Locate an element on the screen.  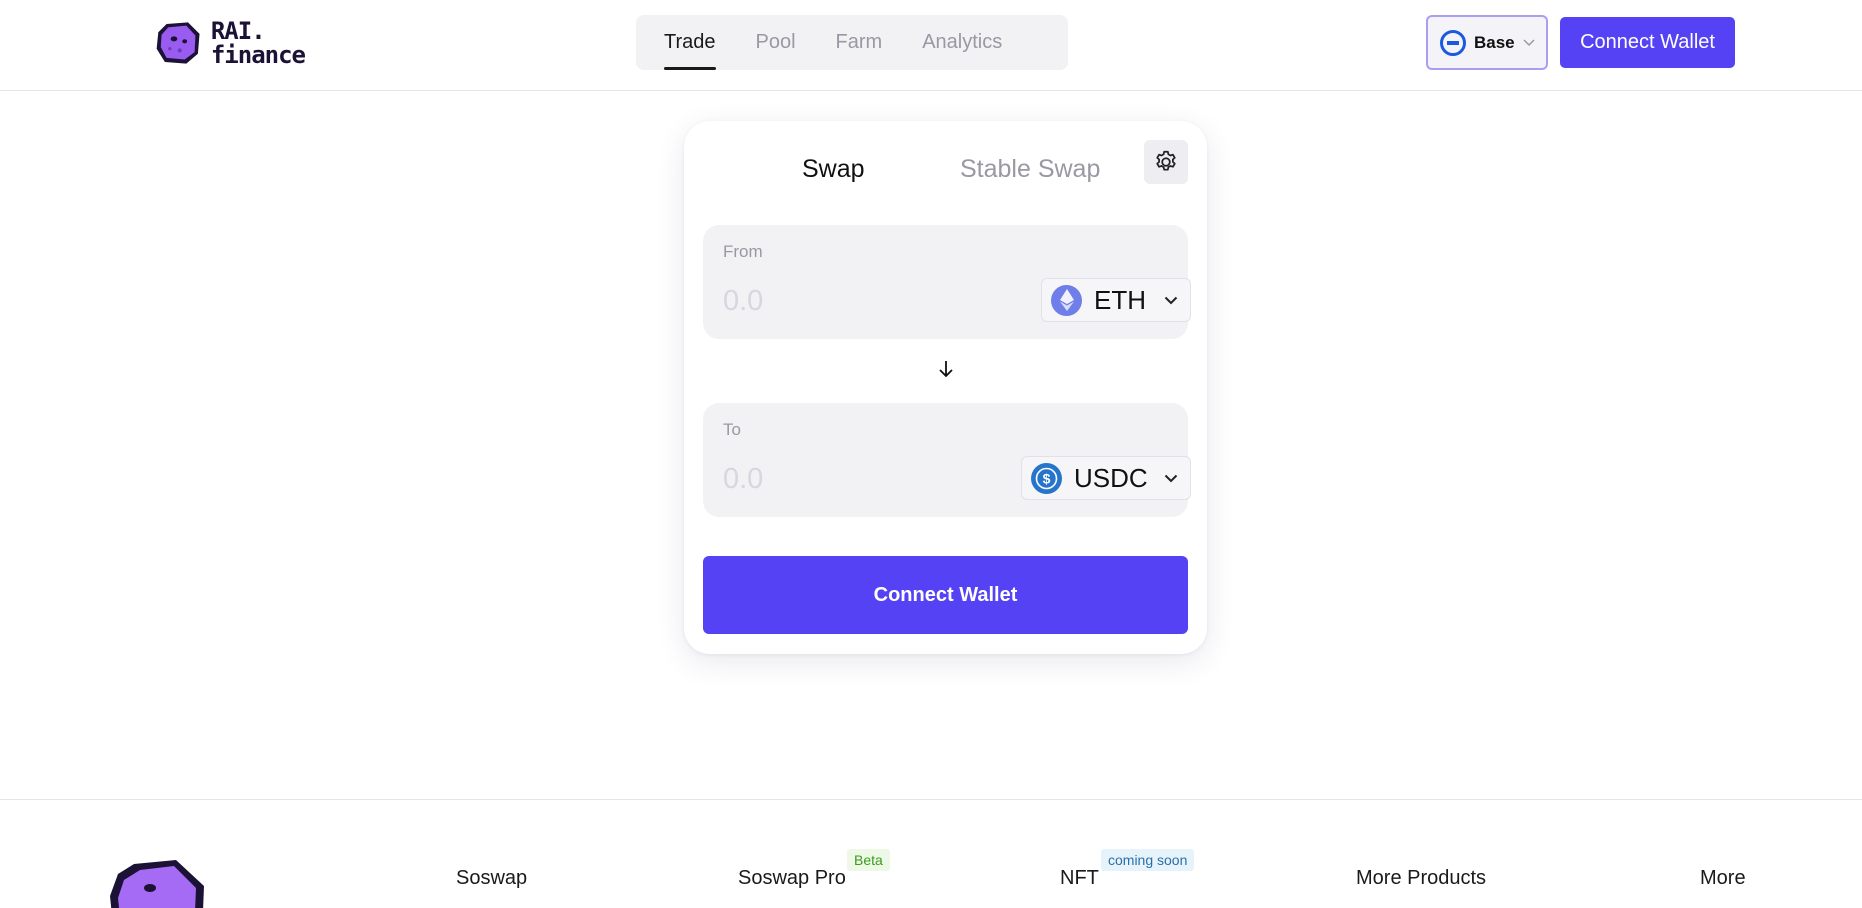
from-token-select: ETH is located at coordinates (1116, 300).